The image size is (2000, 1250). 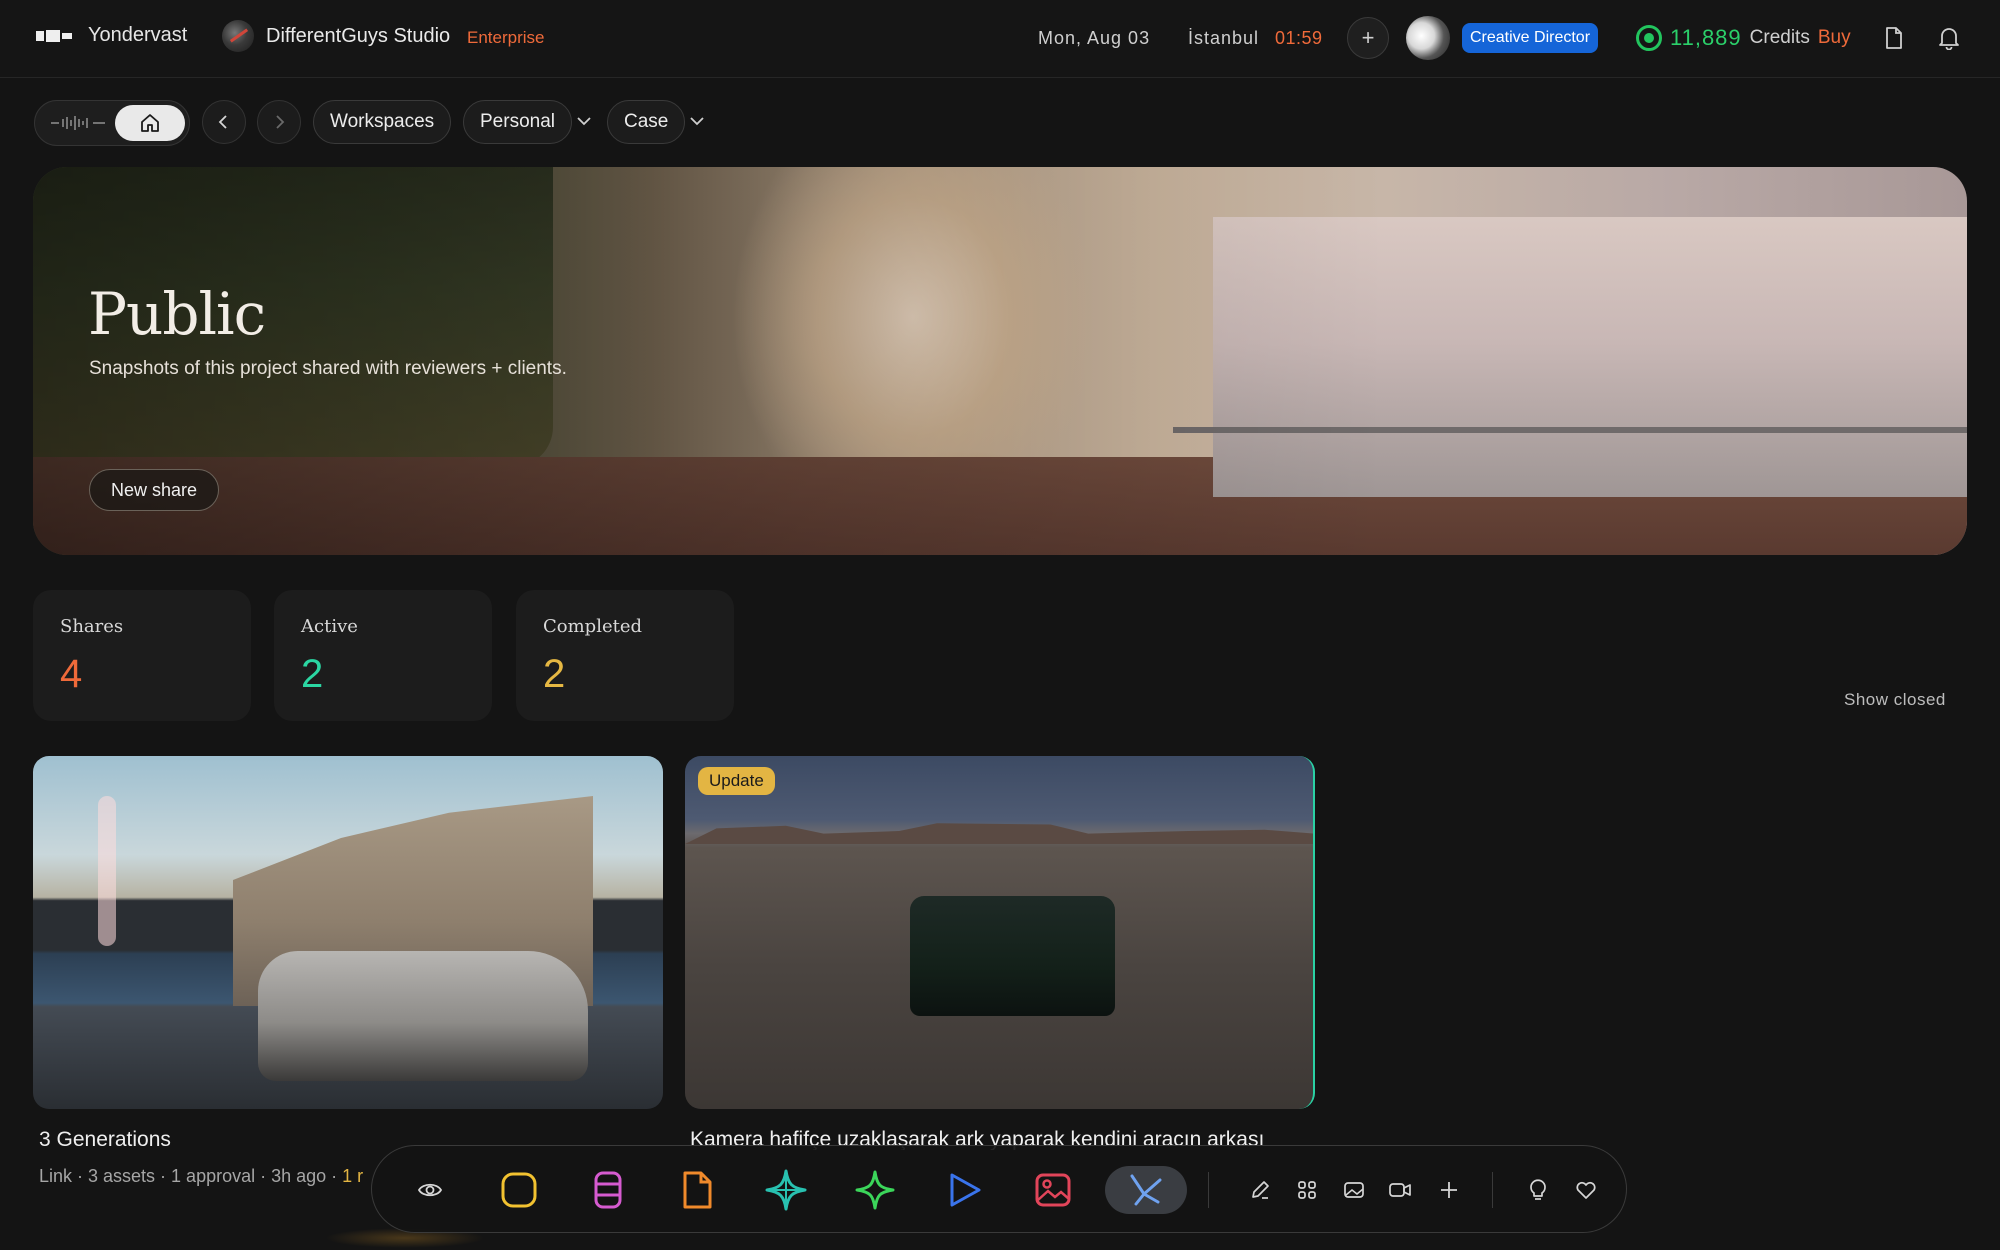 I want to click on stat-label: Active, so click(x=329, y=626).